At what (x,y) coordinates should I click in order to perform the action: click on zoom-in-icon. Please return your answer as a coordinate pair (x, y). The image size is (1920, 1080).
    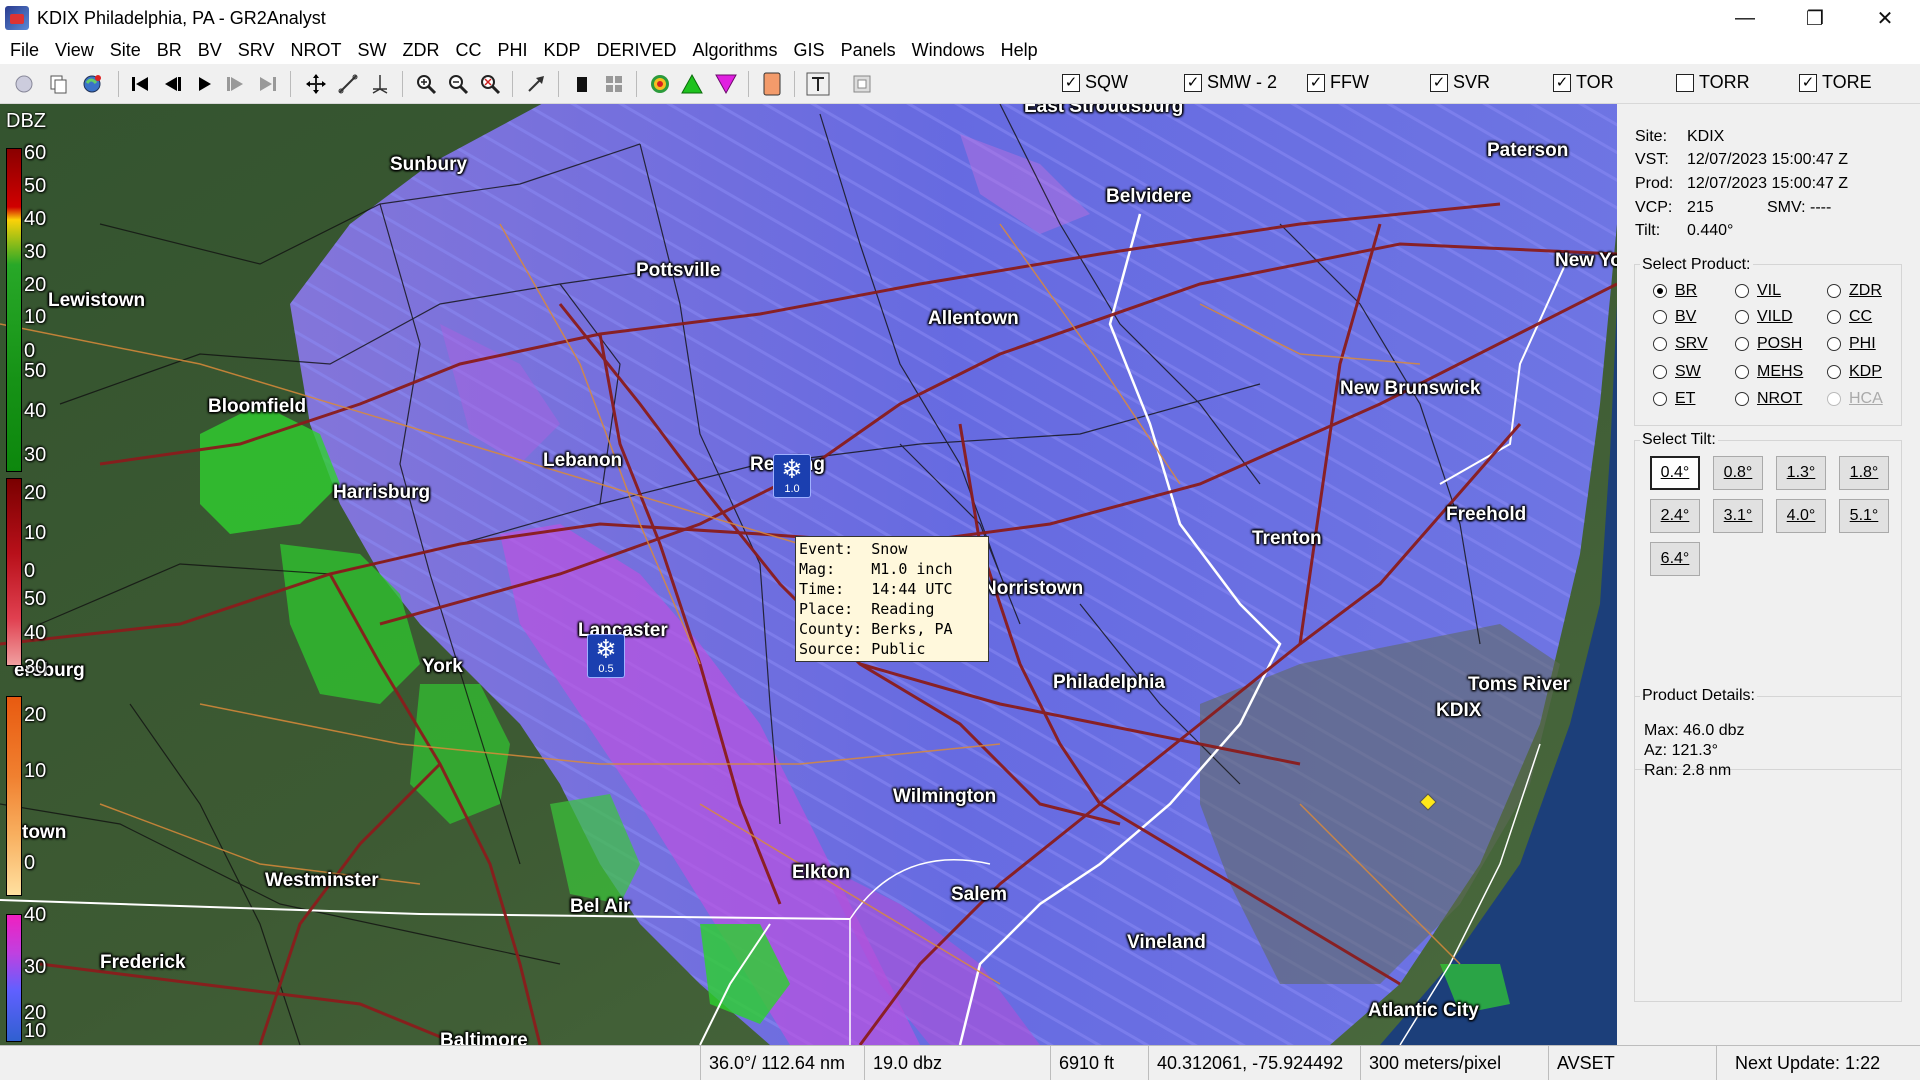
    Looking at the image, I should click on (426, 84).